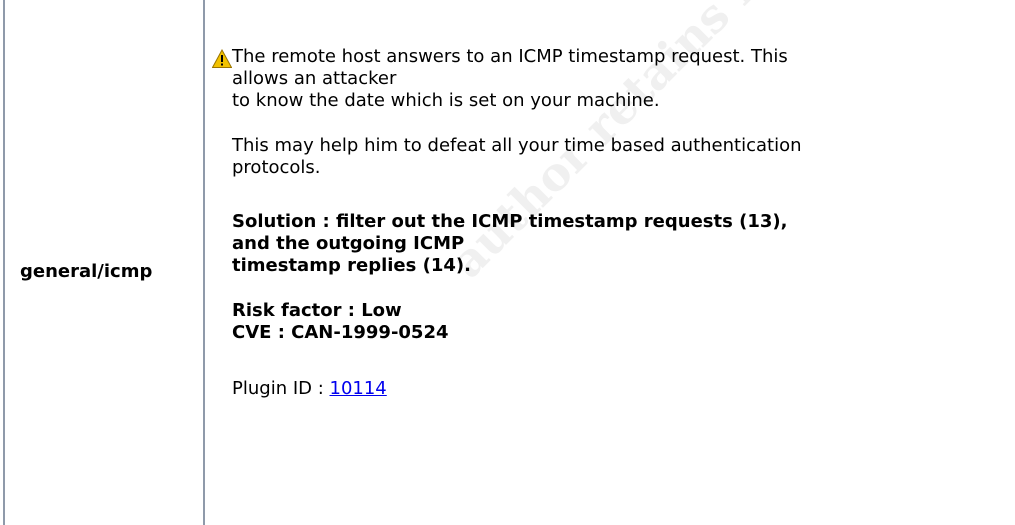  I want to click on solution-line: and the outgoing ICMP, so click(348, 243).